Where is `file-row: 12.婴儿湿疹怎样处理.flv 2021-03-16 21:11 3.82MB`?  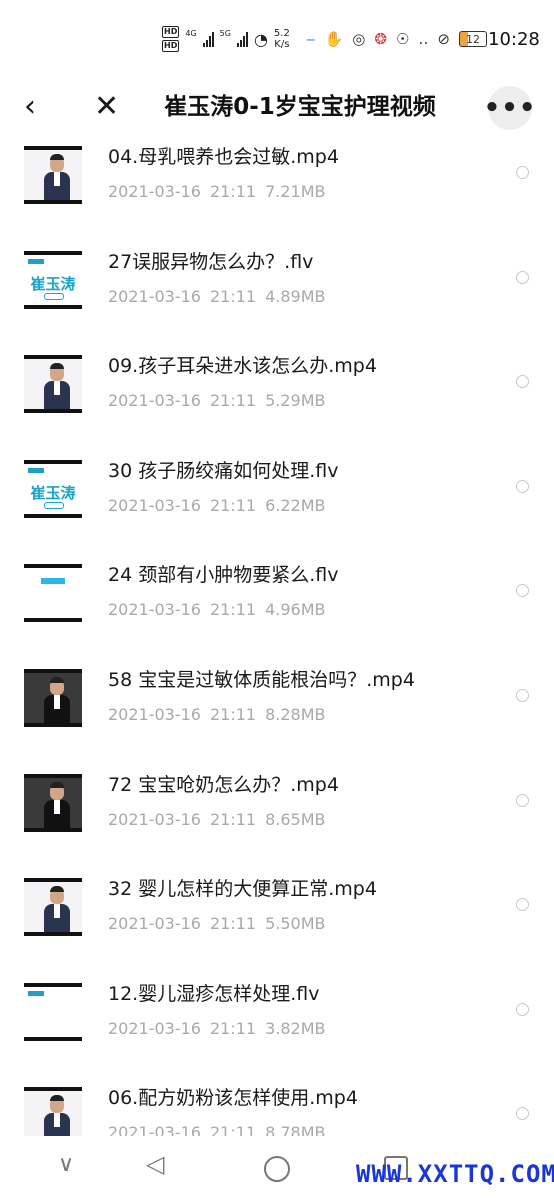
file-row: 12.婴儿湿疹怎样处理.flv 2021-03-16 21:11 3.82MB is located at coordinates (277, 1025).